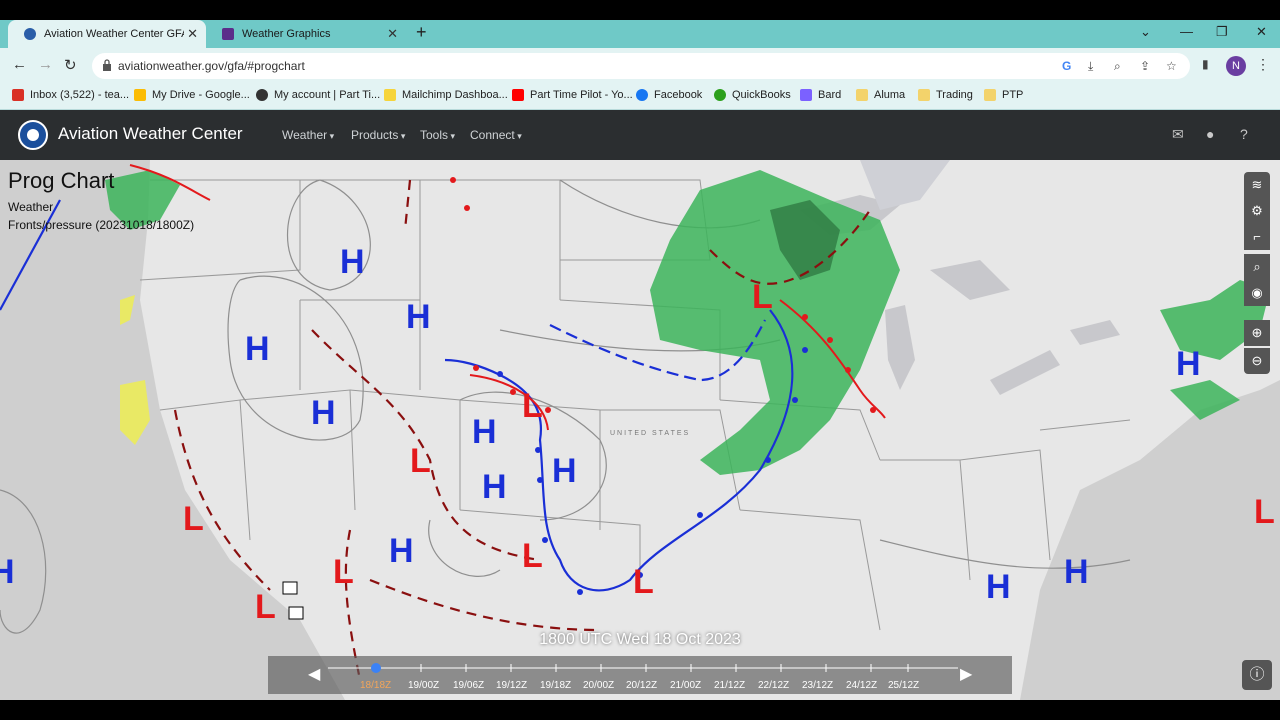  I want to click on install-icon: ⤓, so click(1090, 66).